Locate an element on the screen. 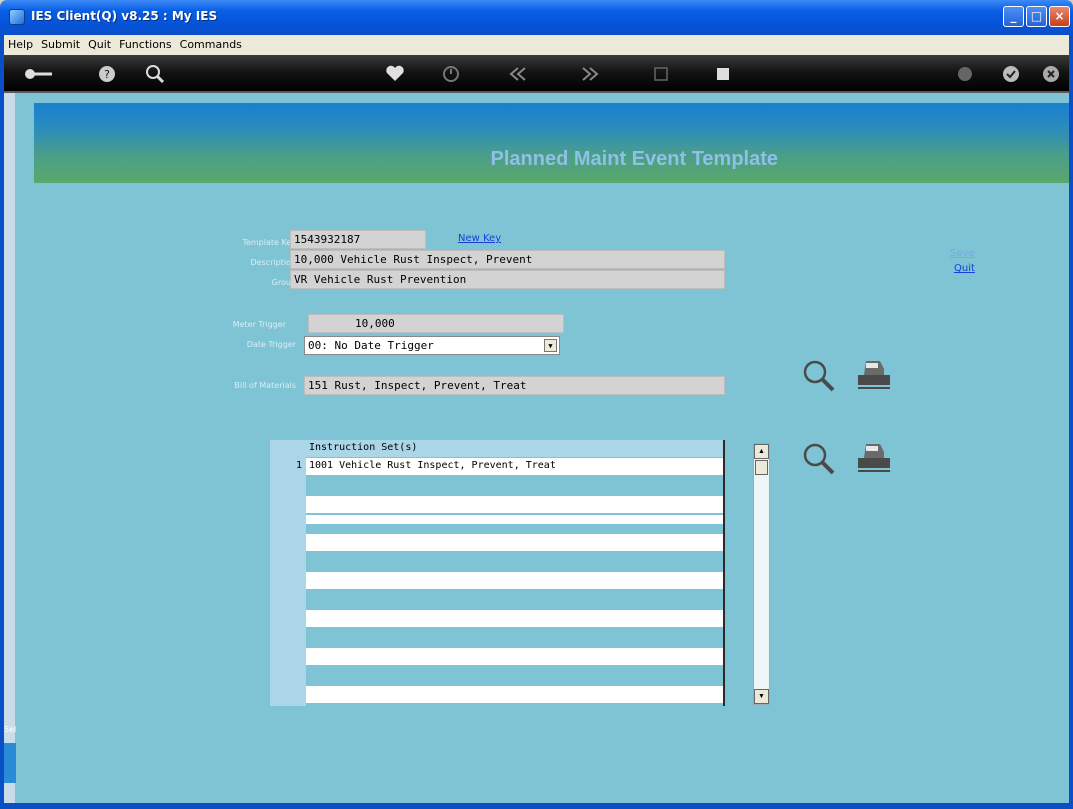 This screenshot has width=1073, height=809. close-icon is located at coordinates (1051, 74).